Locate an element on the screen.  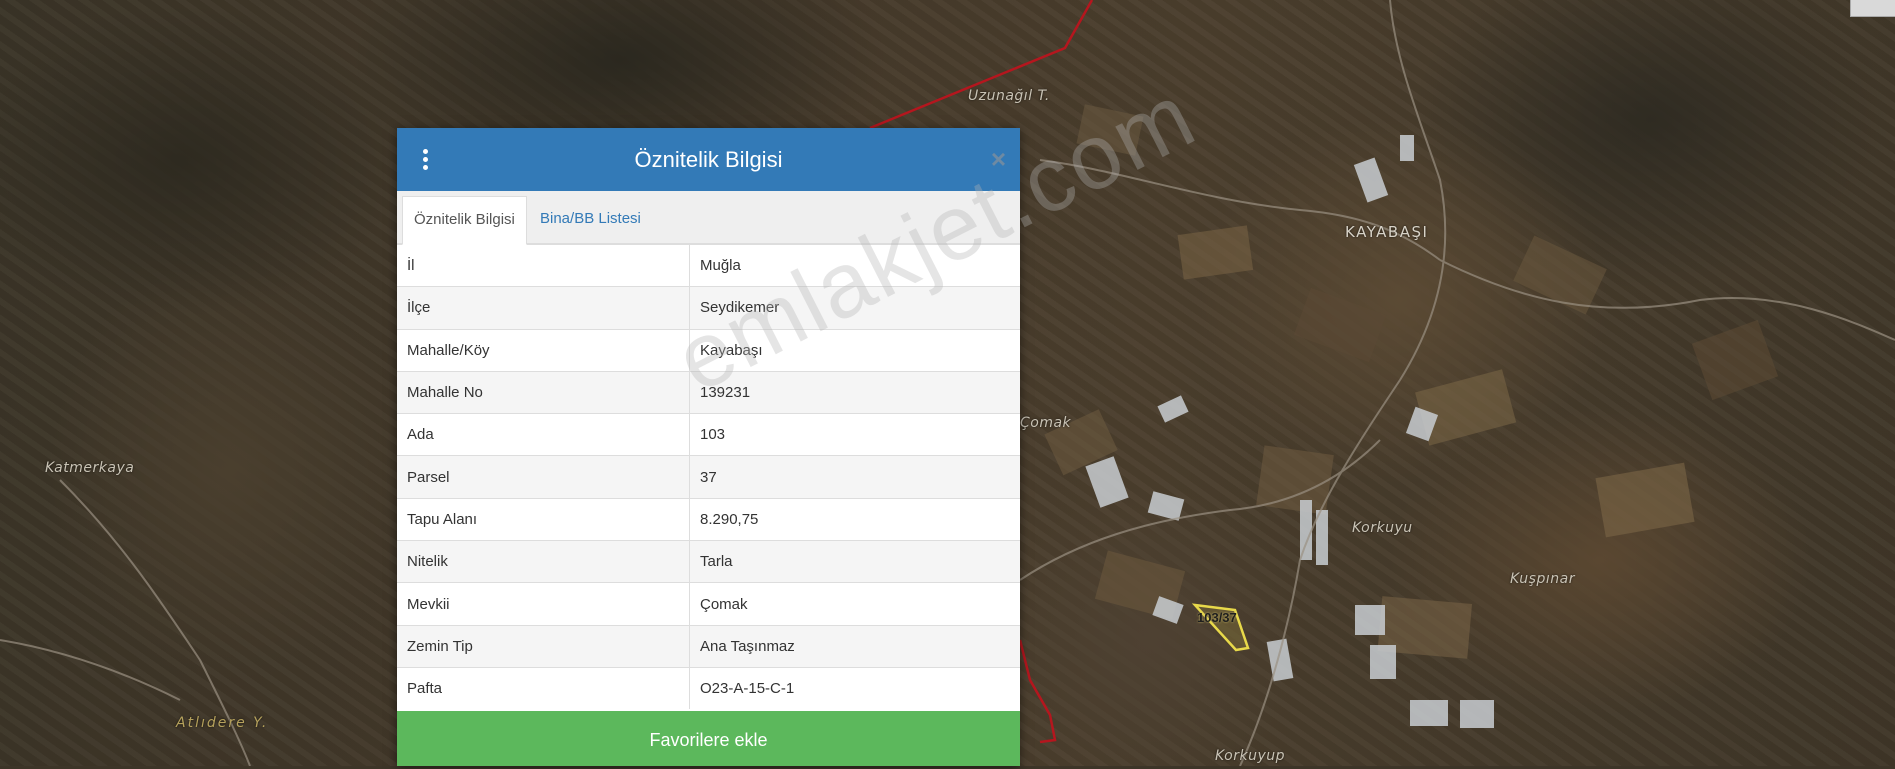
attribute-key: Mevkii is located at coordinates (543, 604).